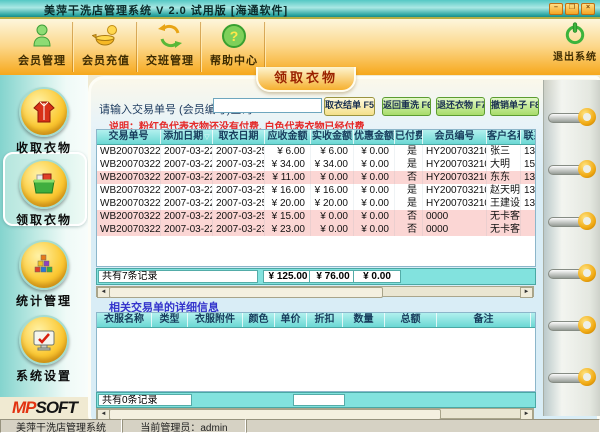 This screenshot has height=433, width=600. I want to click on recharge-lamp-icon, so click(105, 36).